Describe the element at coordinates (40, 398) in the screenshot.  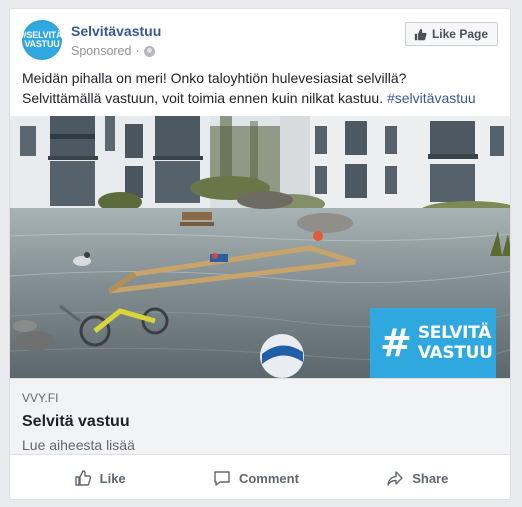
I see `link-domain: VVY.FI` at that location.